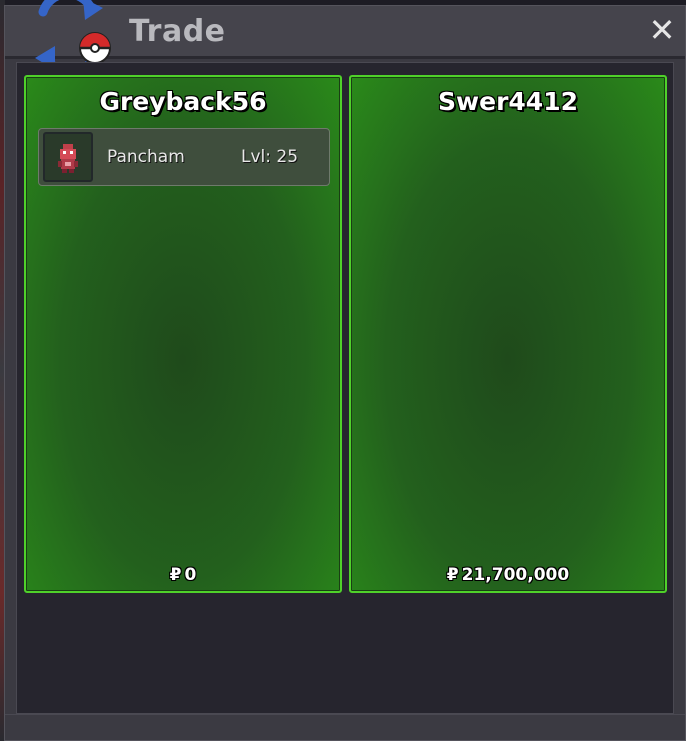 The height and width of the screenshot is (741, 686). I want to click on trade-offer-item: Pancham Lvl: 25, so click(184, 157).